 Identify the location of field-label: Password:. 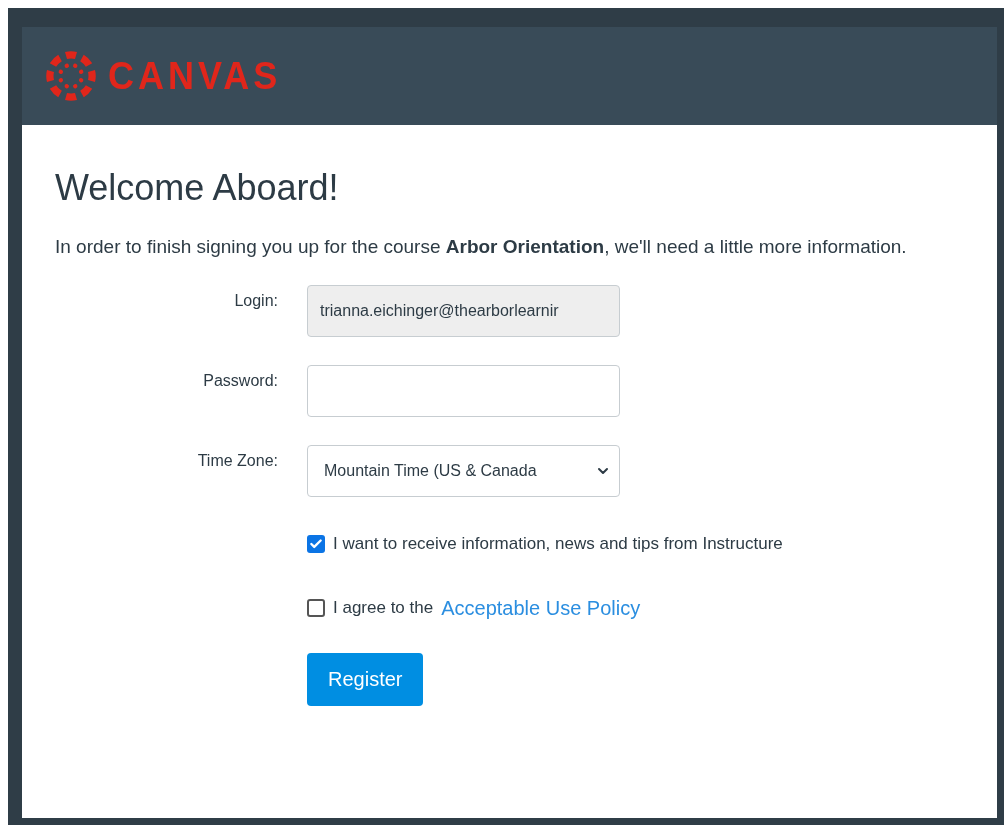
(240, 381).